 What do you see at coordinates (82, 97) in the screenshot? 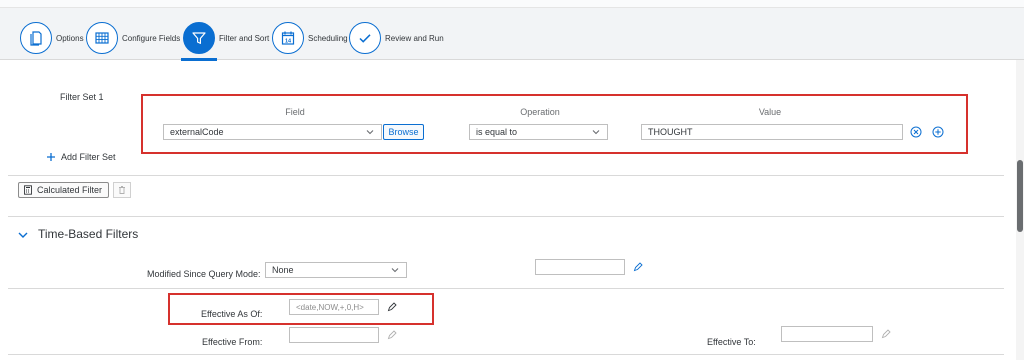
I see `filter-set-label: Filter Set 1` at bounding box center [82, 97].